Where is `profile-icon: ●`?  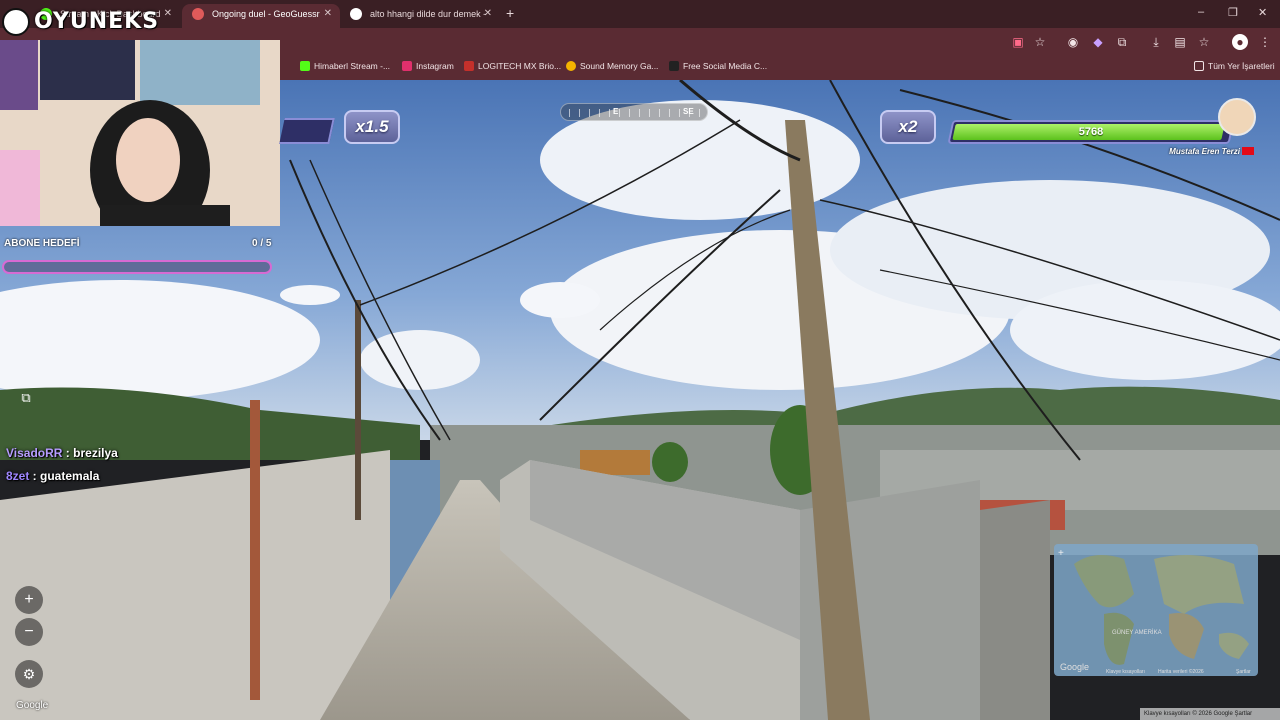 profile-icon: ● is located at coordinates (1240, 42).